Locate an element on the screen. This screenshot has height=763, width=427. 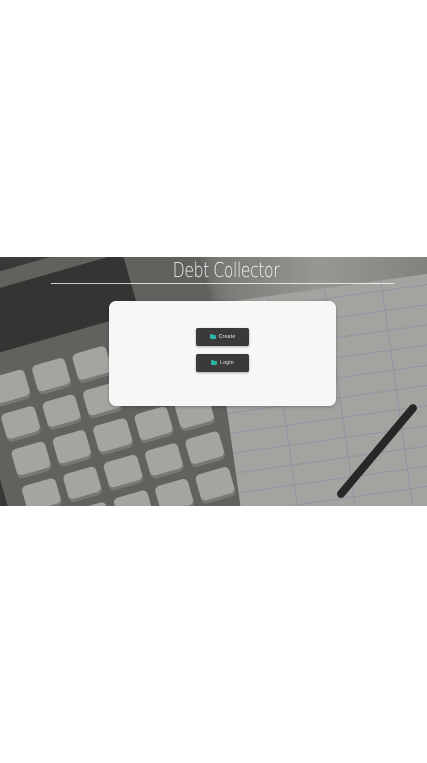
login-button: Login is located at coordinates (222, 363).